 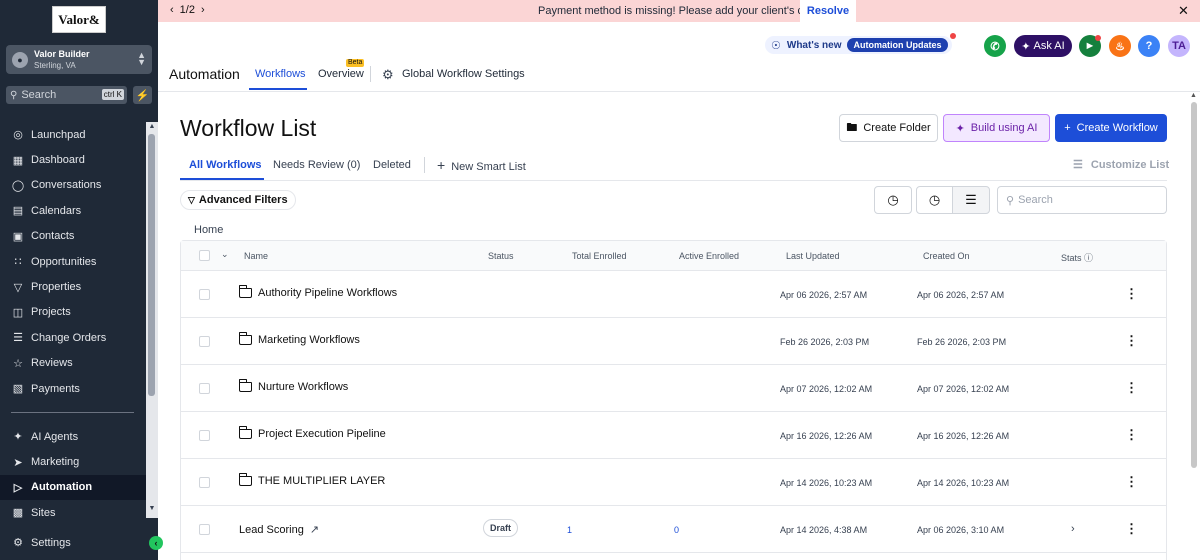 I want to click on phone-button: ✆, so click(x=995, y=46).